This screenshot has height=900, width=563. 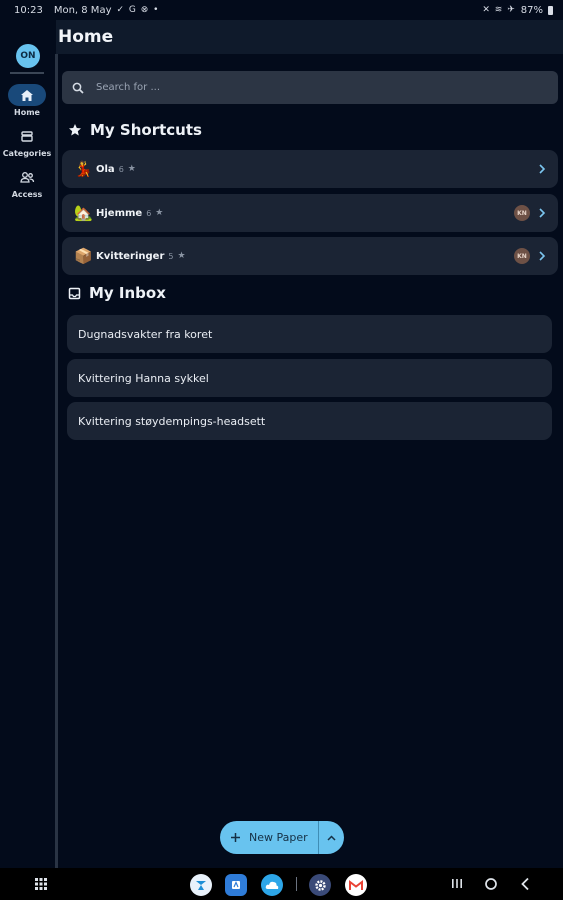 What do you see at coordinates (78, 88) in the screenshot?
I see `search-icon` at bounding box center [78, 88].